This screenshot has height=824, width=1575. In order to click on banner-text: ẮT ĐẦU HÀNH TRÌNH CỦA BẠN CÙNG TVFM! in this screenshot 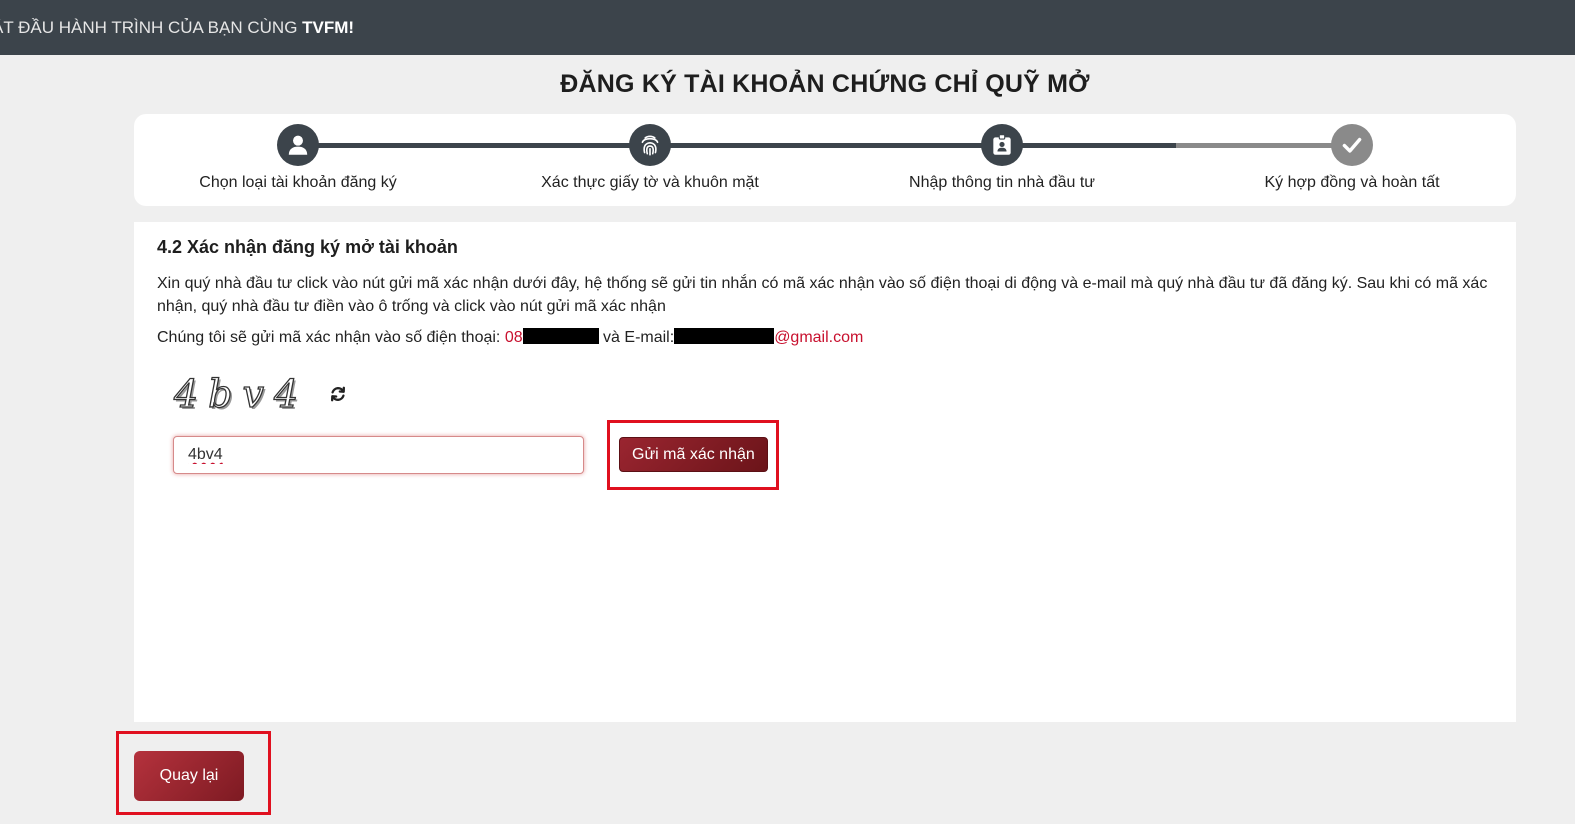, I will do `click(177, 27)`.